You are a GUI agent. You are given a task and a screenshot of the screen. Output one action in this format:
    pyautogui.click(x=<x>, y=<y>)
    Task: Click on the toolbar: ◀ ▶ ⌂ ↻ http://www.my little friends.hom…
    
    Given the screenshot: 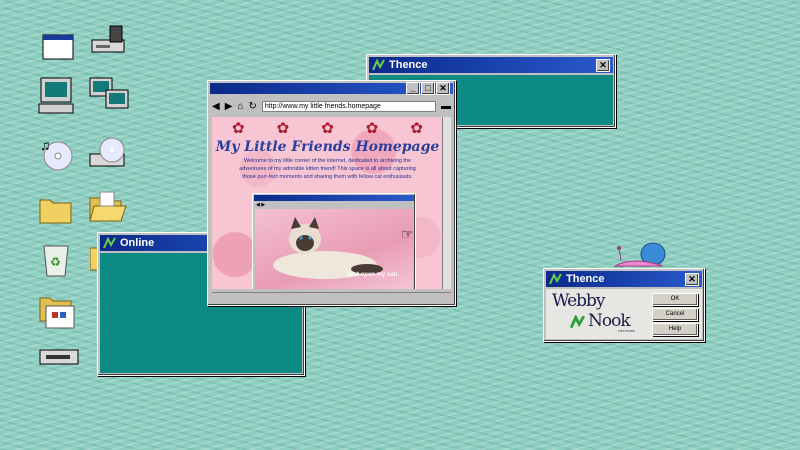 What is the action you would take?
    pyautogui.click(x=331, y=106)
    